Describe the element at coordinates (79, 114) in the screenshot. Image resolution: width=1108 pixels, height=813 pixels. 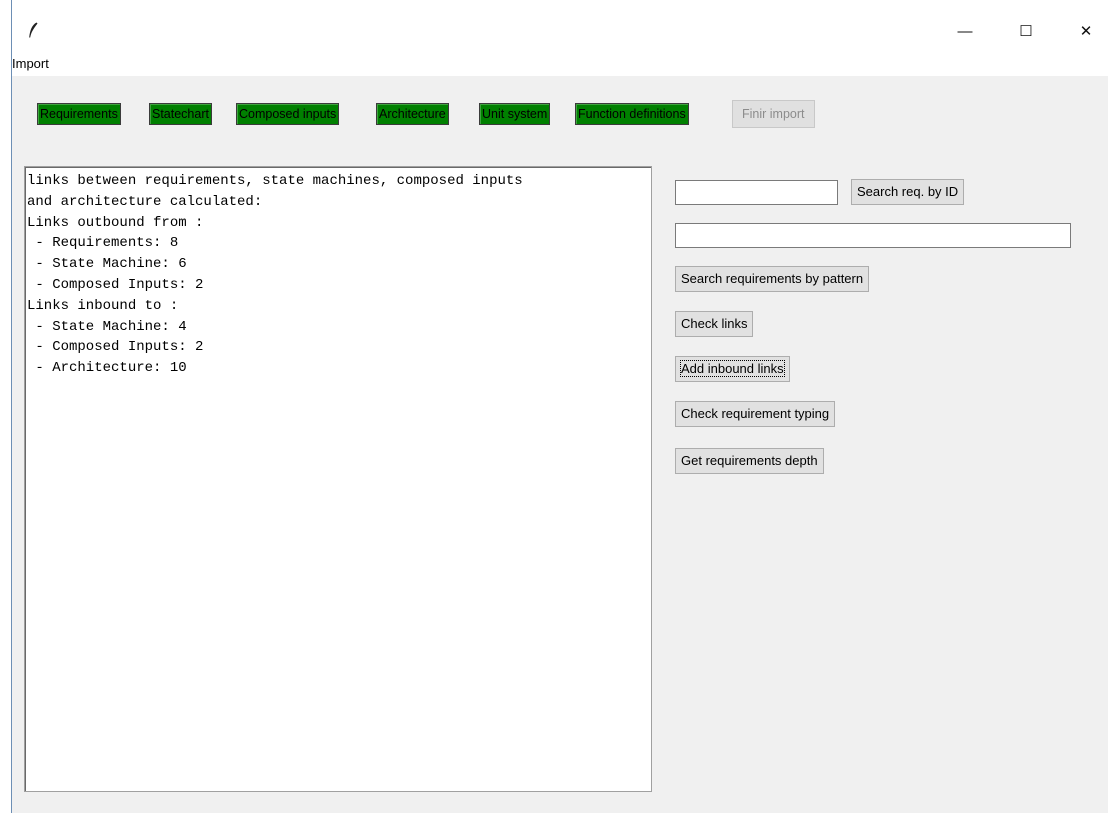
I see `requirements-button: Requirements` at that location.